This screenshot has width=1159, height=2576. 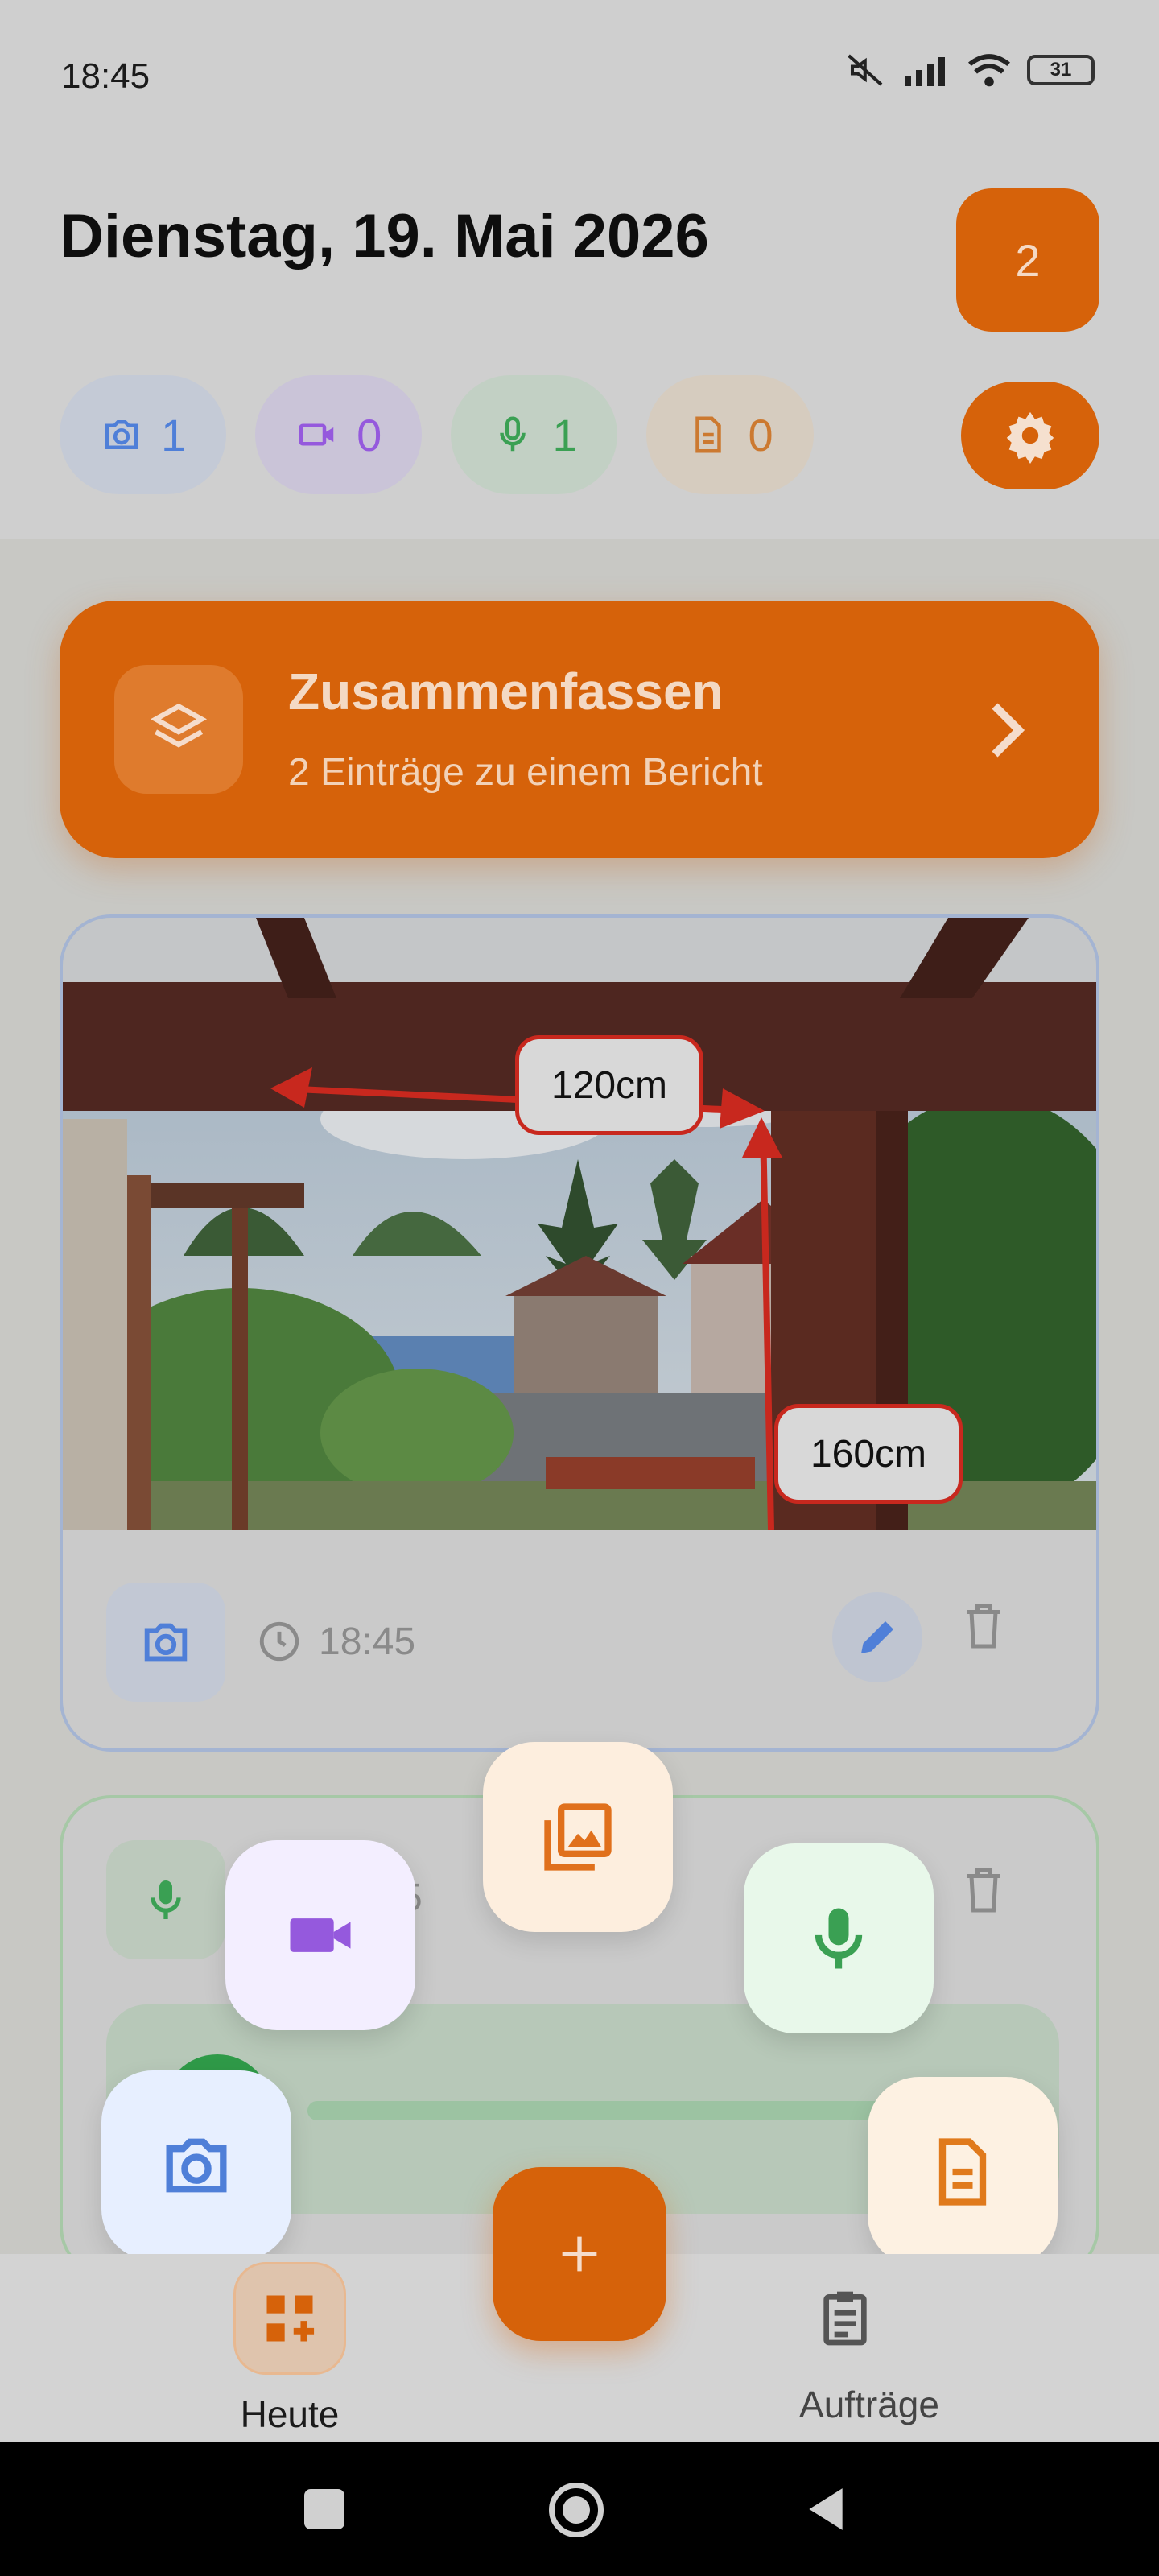 I want to click on clipboard-icon, so click(x=845, y=2318).